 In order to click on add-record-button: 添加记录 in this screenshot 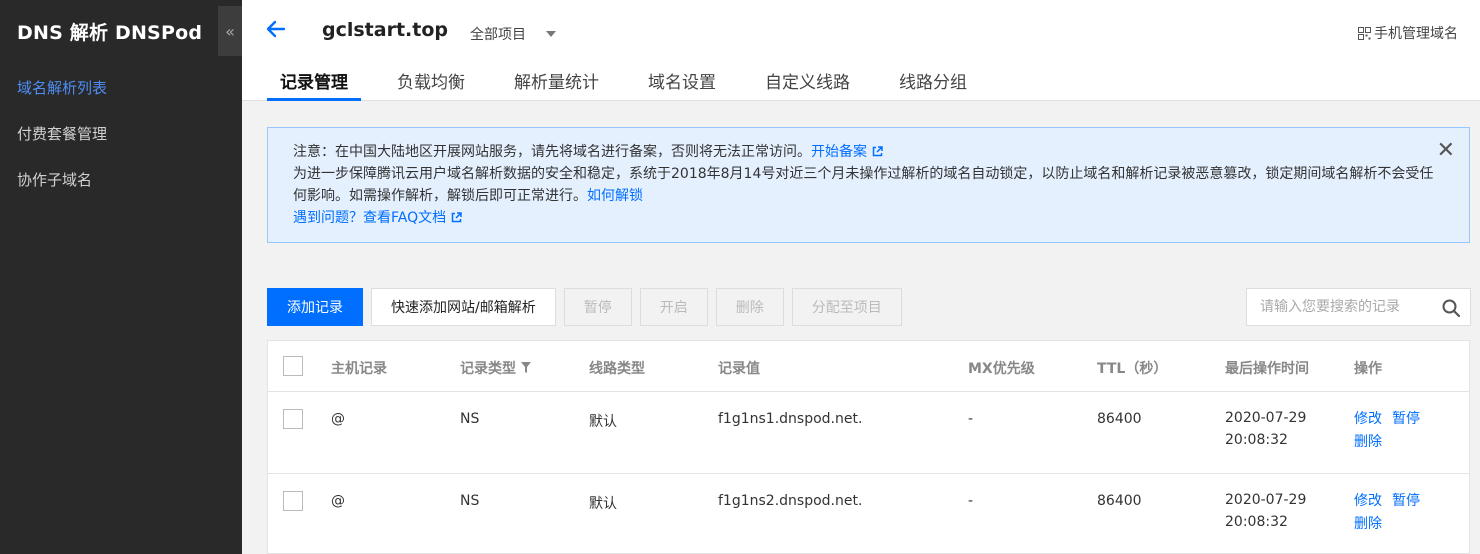, I will do `click(315, 307)`.